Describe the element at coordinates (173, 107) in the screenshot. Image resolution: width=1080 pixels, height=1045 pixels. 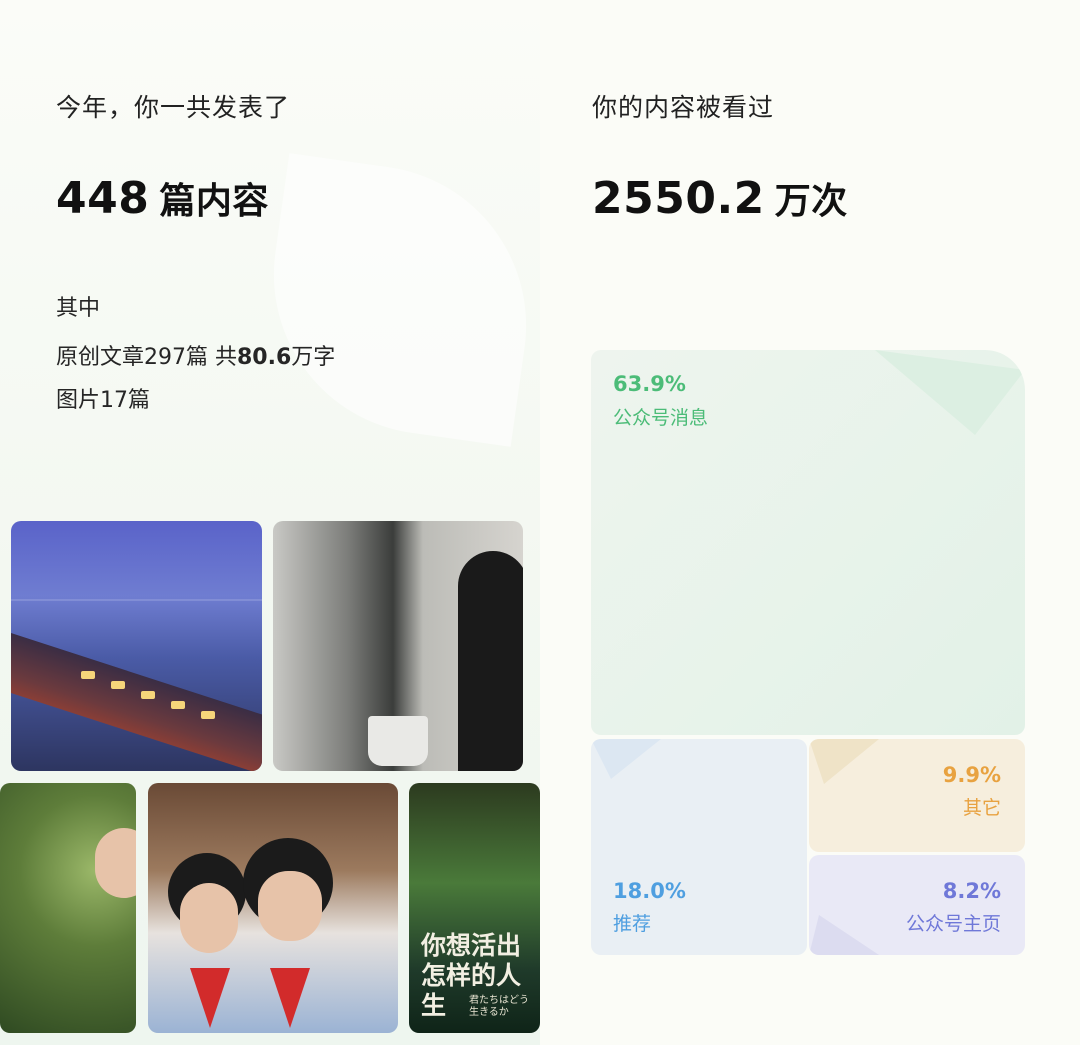
I see `posts-intro-text: 今年，你一共发表了` at that location.